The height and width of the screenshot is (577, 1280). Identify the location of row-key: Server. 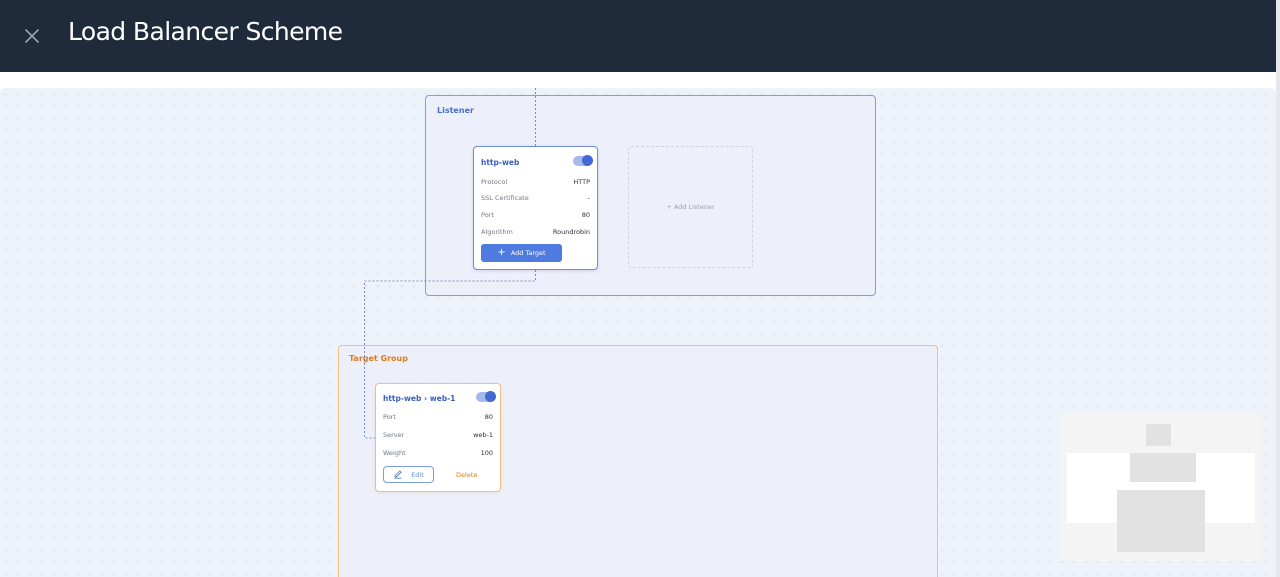
(394, 435).